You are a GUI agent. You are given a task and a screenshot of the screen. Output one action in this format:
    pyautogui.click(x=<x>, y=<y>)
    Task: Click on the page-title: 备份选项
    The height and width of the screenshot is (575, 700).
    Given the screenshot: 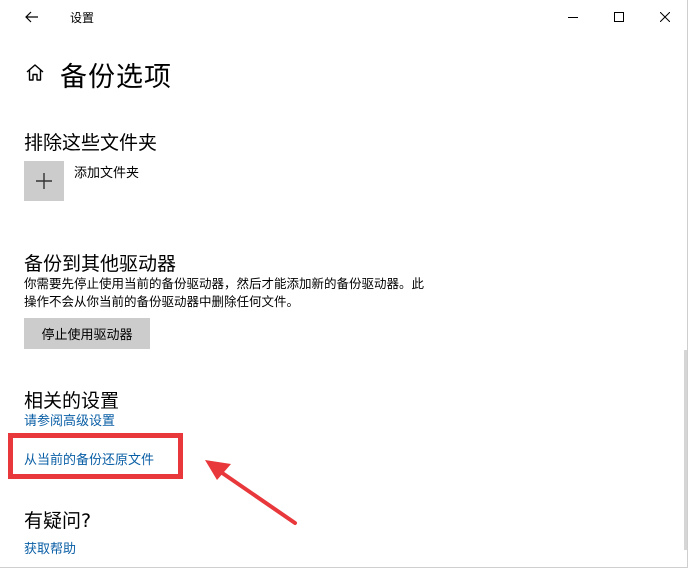 What is the action you would take?
    pyautogui.click(x=116, y=77)
    